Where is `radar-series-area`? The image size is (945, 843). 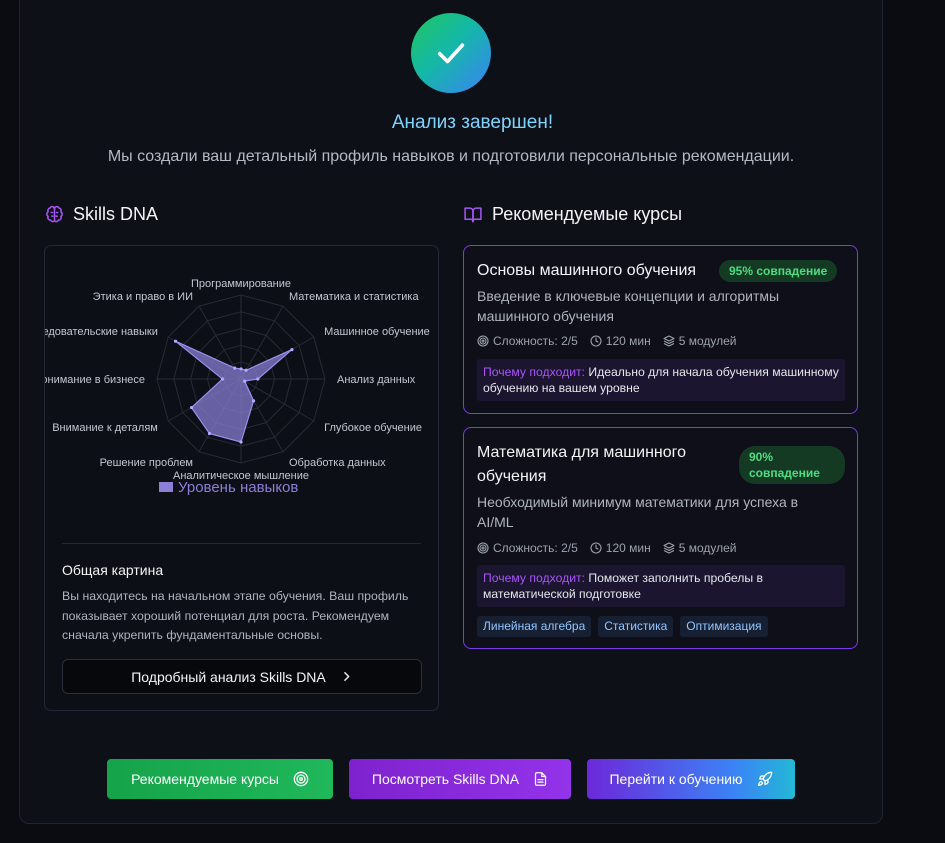 radar-series-area is located at coordinates (234, 391).